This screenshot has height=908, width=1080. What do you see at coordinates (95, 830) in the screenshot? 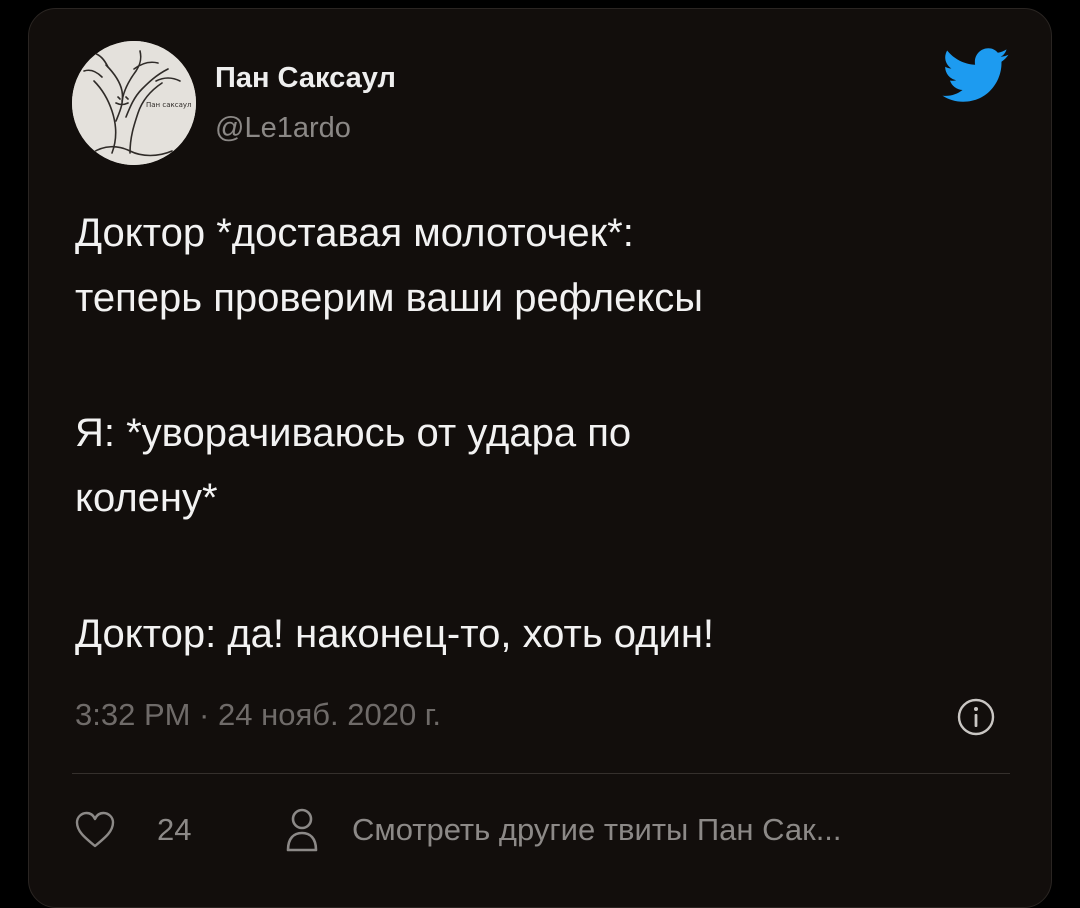
I see `heart-icon` at bounding box center [95, 830].